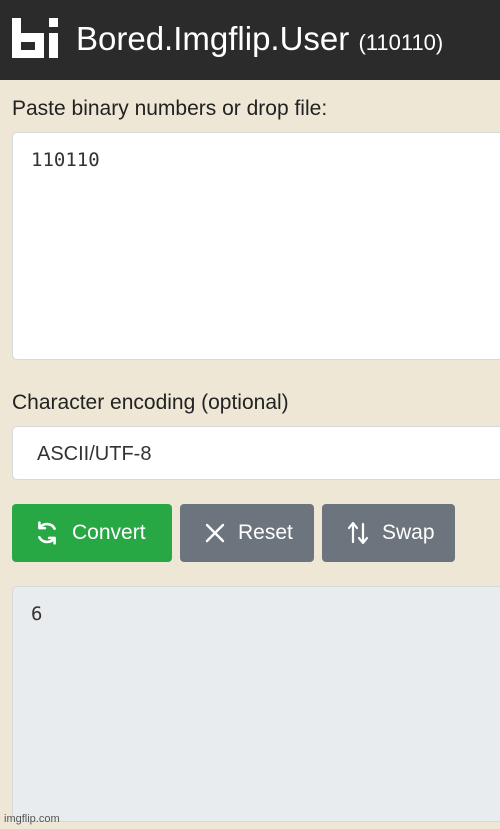  I want to click on convert-button-label: Convert, so click(109, 532).